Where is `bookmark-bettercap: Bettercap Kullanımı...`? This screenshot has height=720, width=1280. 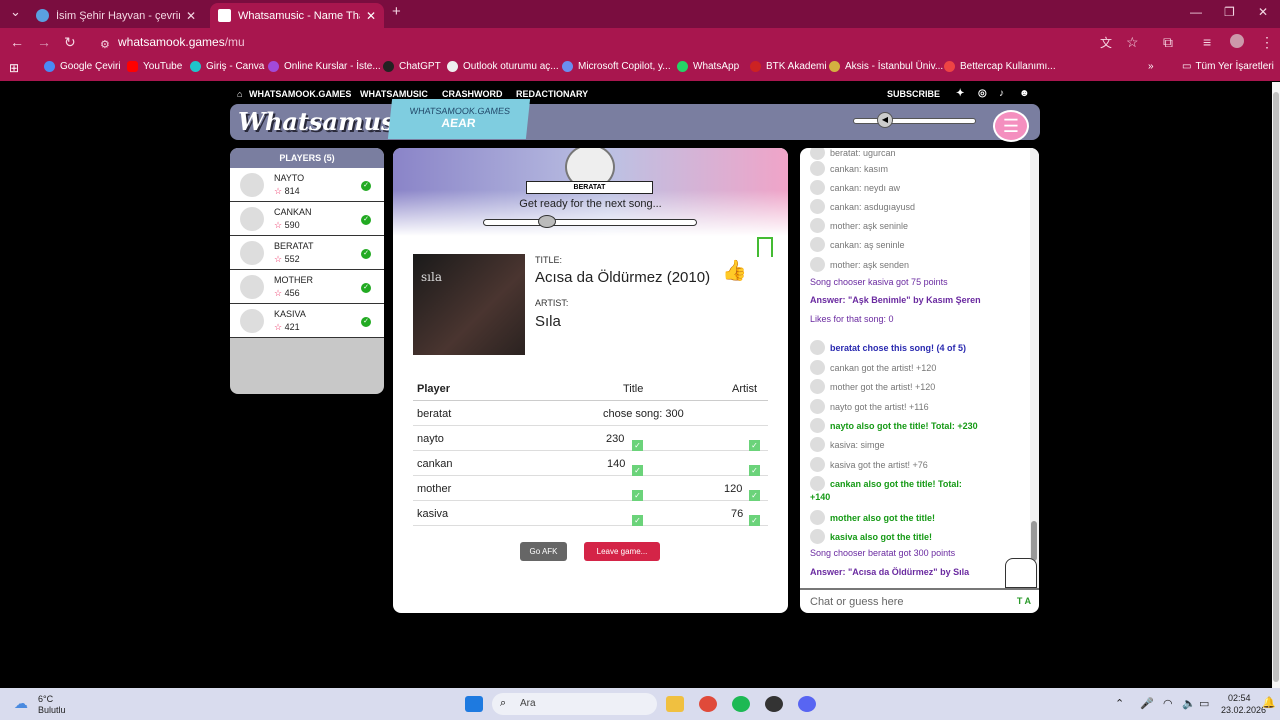 bookmark-bettercap: Bettercap Kullanımı... is located at coordinates (1000, 66).